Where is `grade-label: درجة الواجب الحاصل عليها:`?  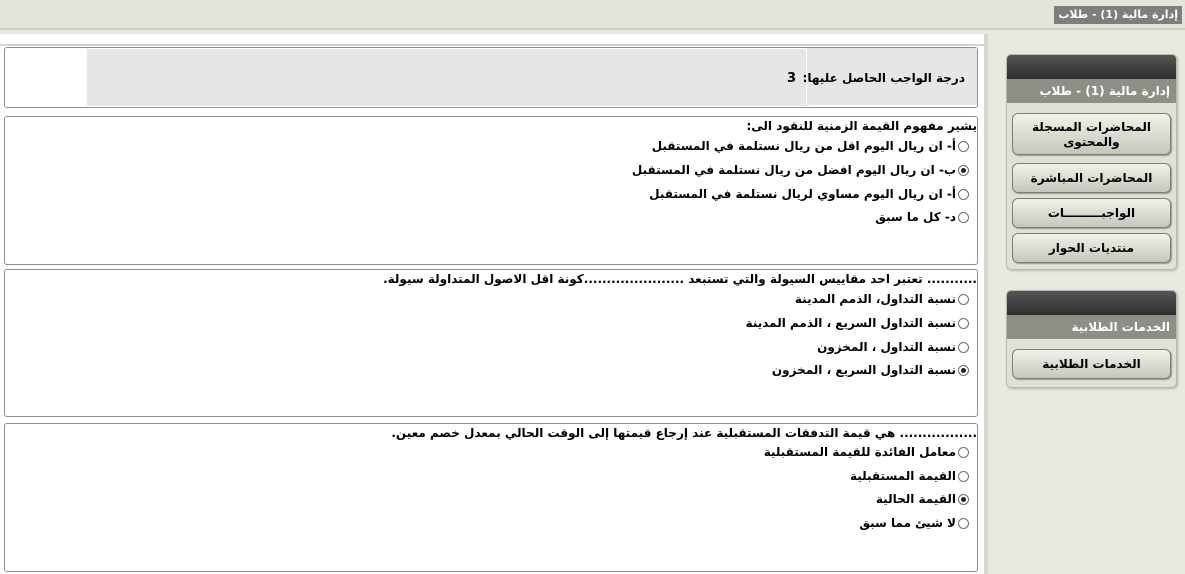 grade-label: درجة الواجب الحاصل عليها: is located at coordinates (883, 78).